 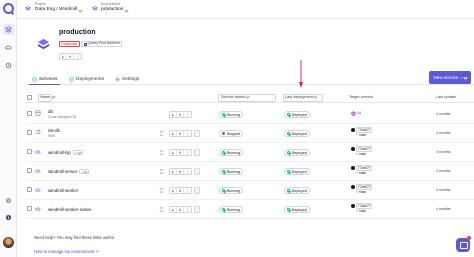 What do you see at coordinates (8, 242) in the screenshot?
I see `avatar` at bounding box center [8, 242].